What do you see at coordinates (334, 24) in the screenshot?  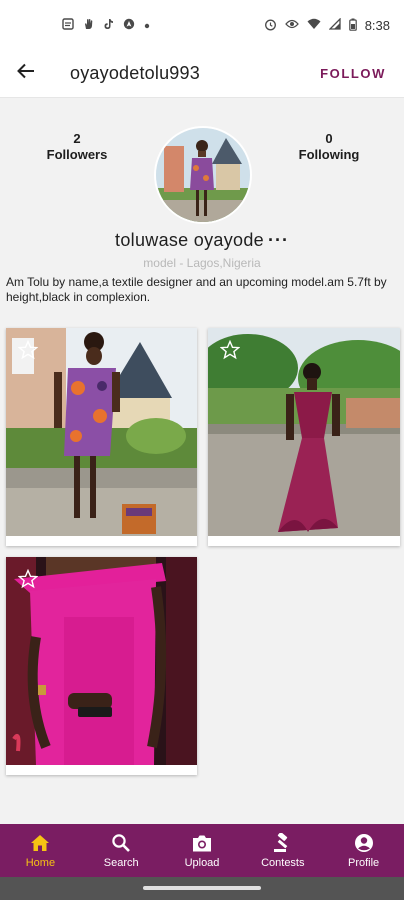 I see `signal-icon` at bounding box center [334, 24].